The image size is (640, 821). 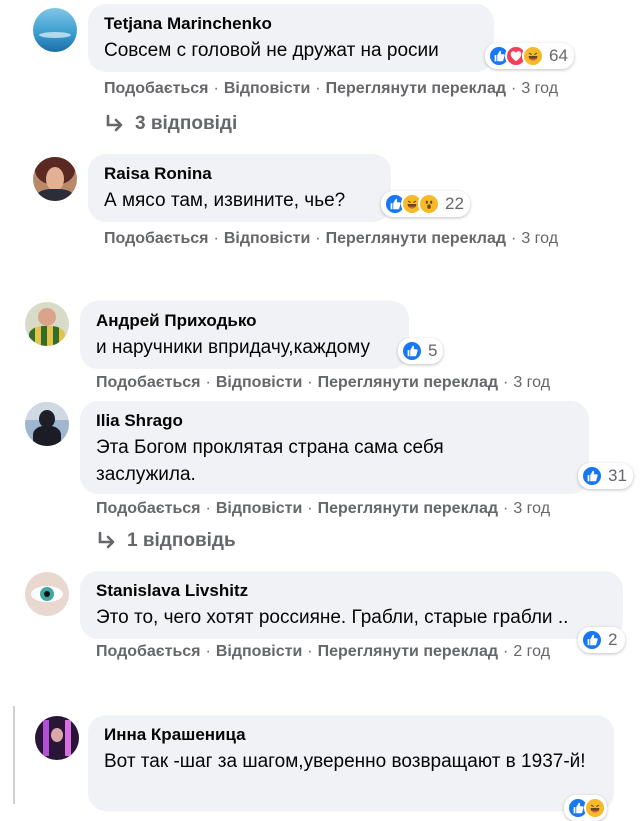 What do you see at coordinates (433, 350) in the screenshot?
I see `reaction-count: 5` at bounding box center [433, 350].